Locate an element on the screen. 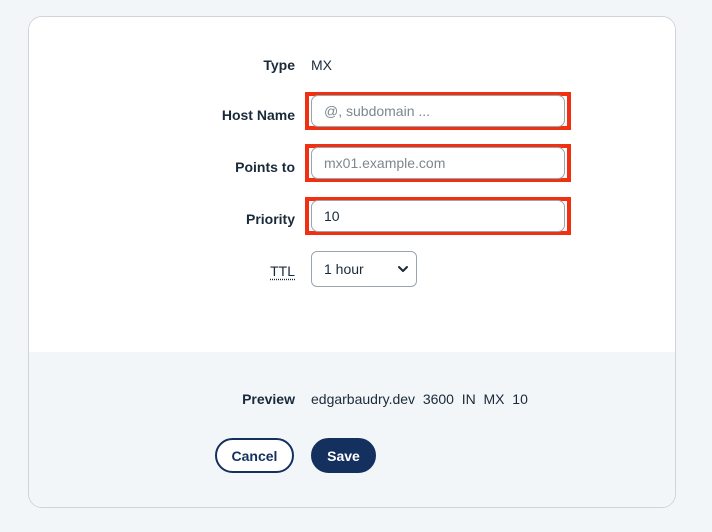 The image size is (712, 532). host-name-label: Host Name is located at coordinates (258, 115).